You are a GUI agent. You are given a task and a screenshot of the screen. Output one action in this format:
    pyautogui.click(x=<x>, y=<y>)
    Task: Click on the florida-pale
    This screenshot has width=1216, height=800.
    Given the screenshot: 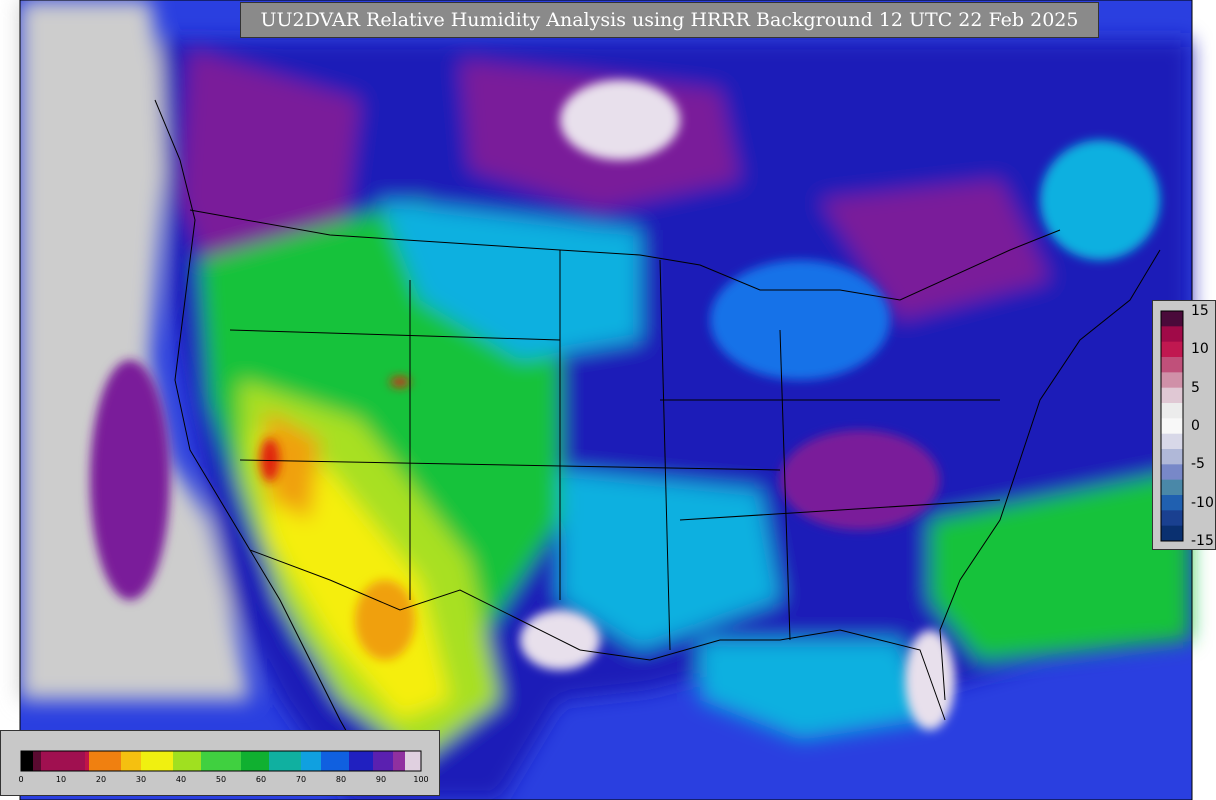 What is the action you would take?
    pyautogui.click(x=930, y=680)
    